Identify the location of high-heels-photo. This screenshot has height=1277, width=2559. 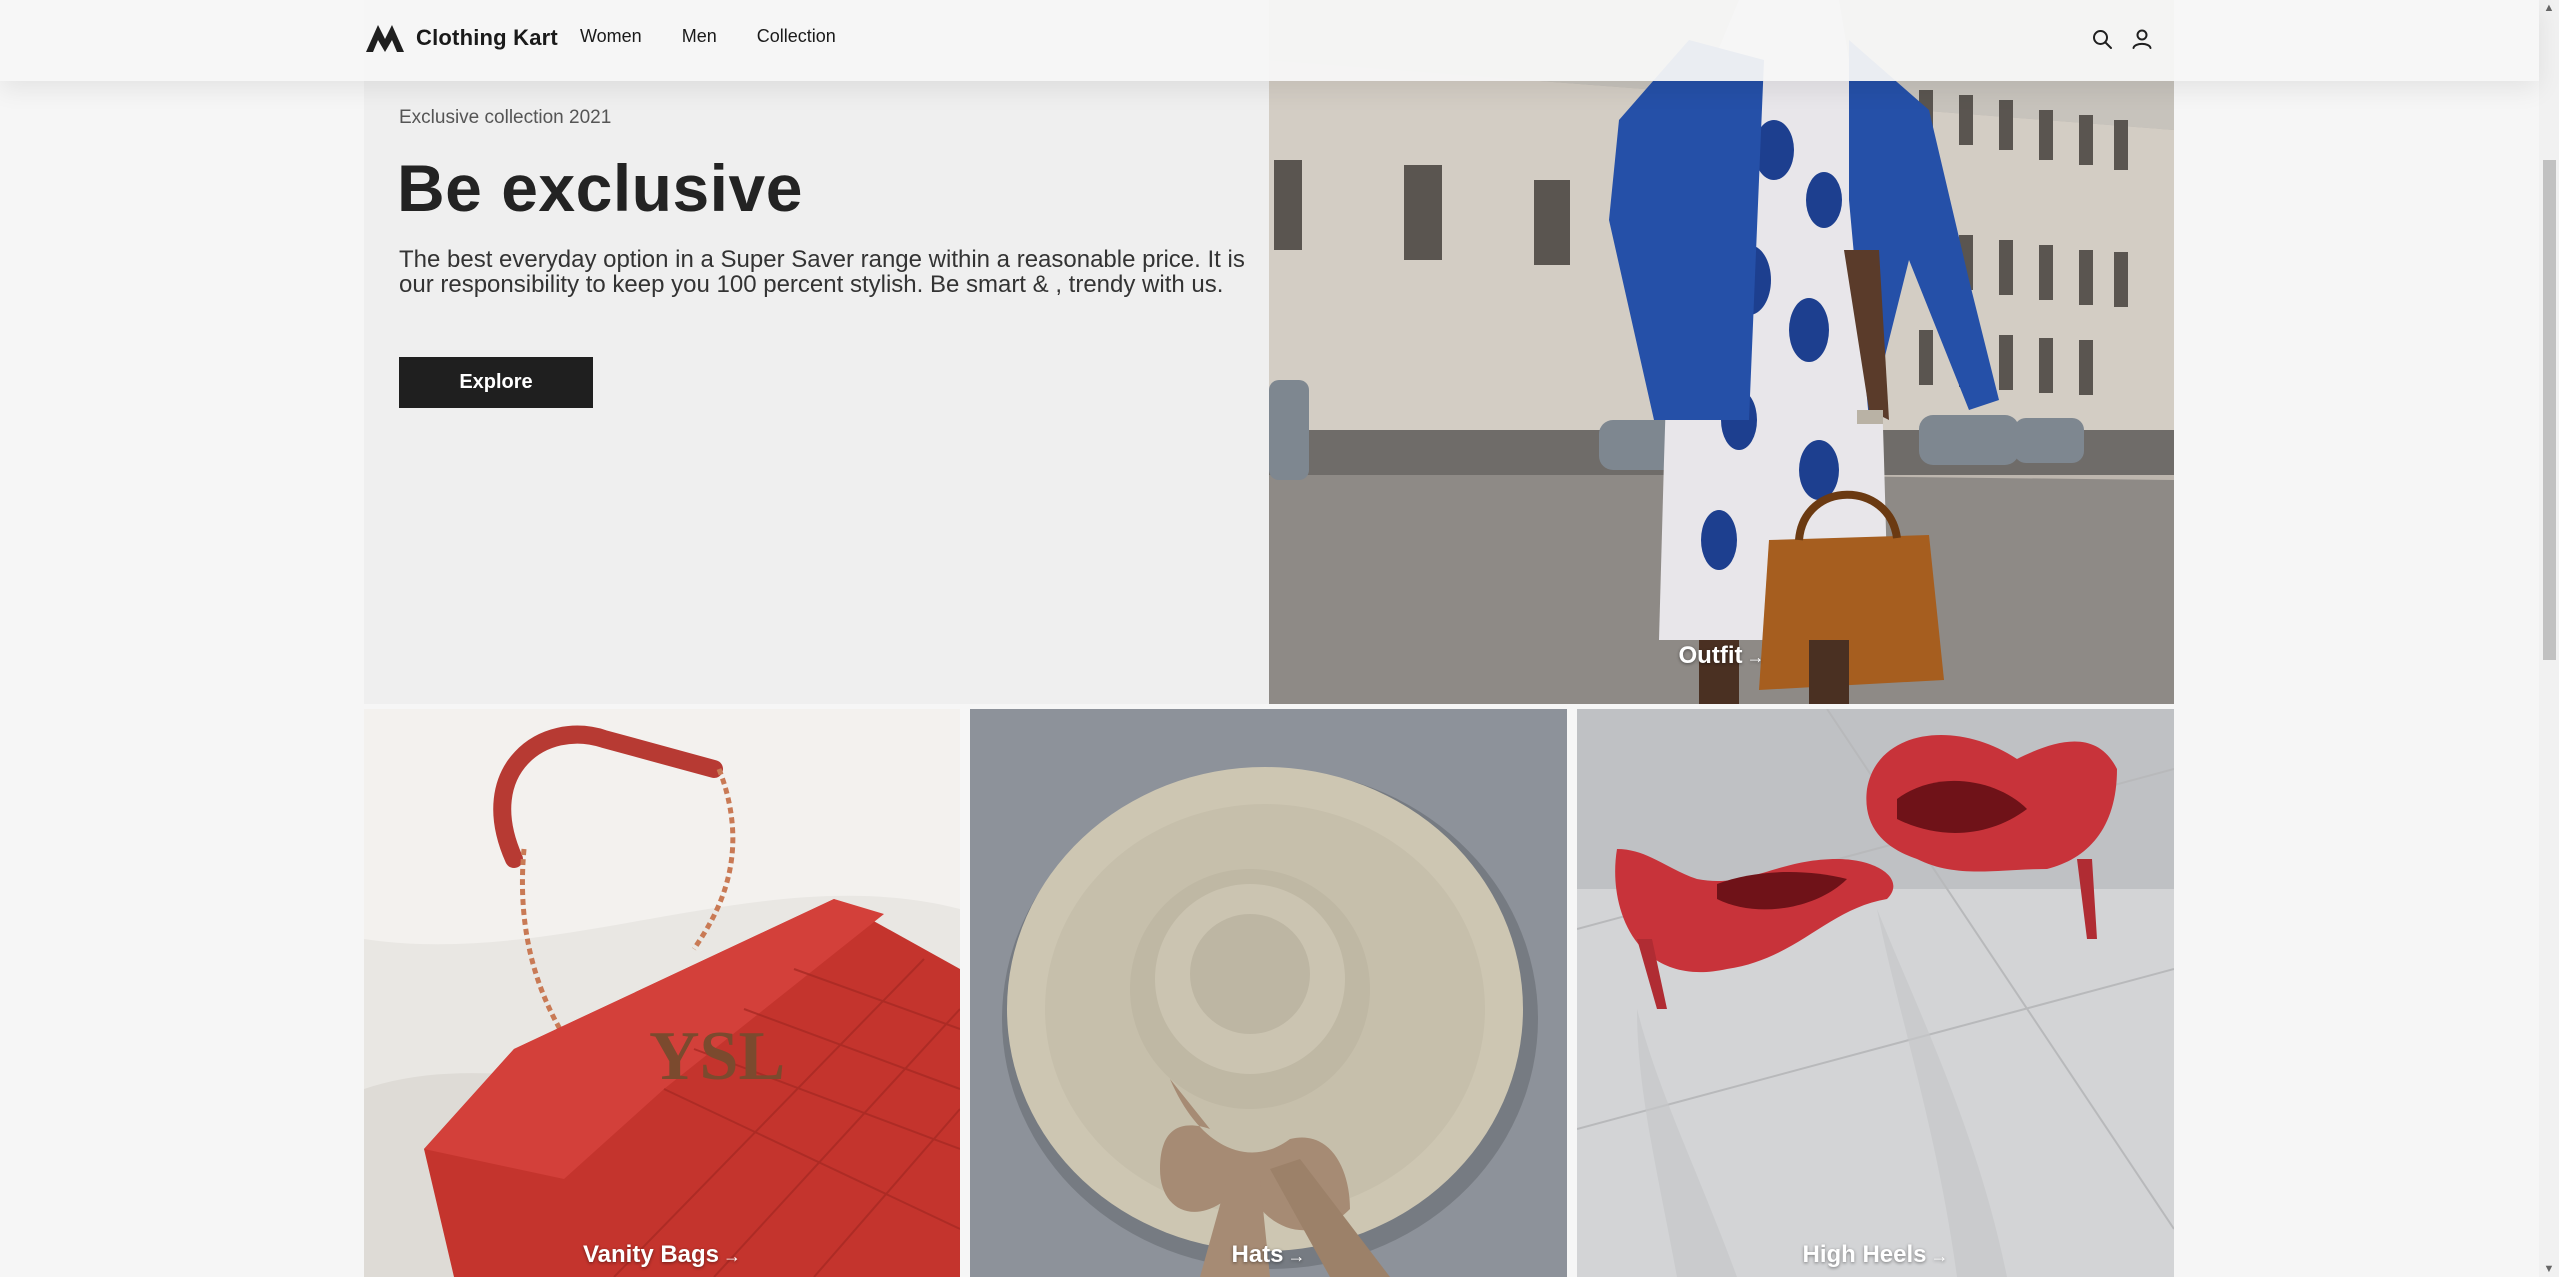
(1875, 993).